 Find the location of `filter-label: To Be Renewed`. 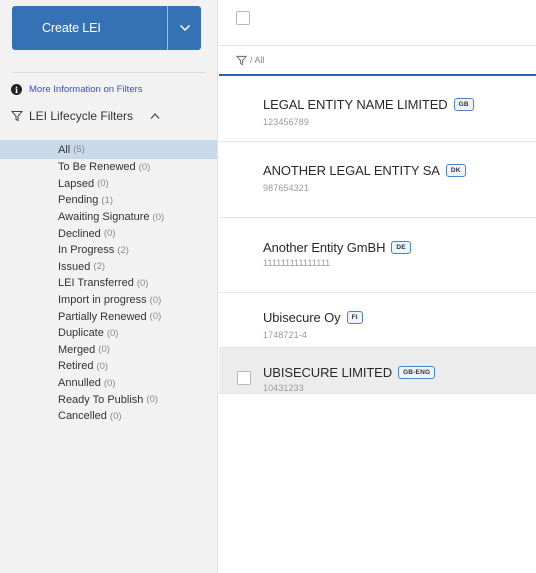

filter-label: To Be Renewed is located at coordinates (97, 167).